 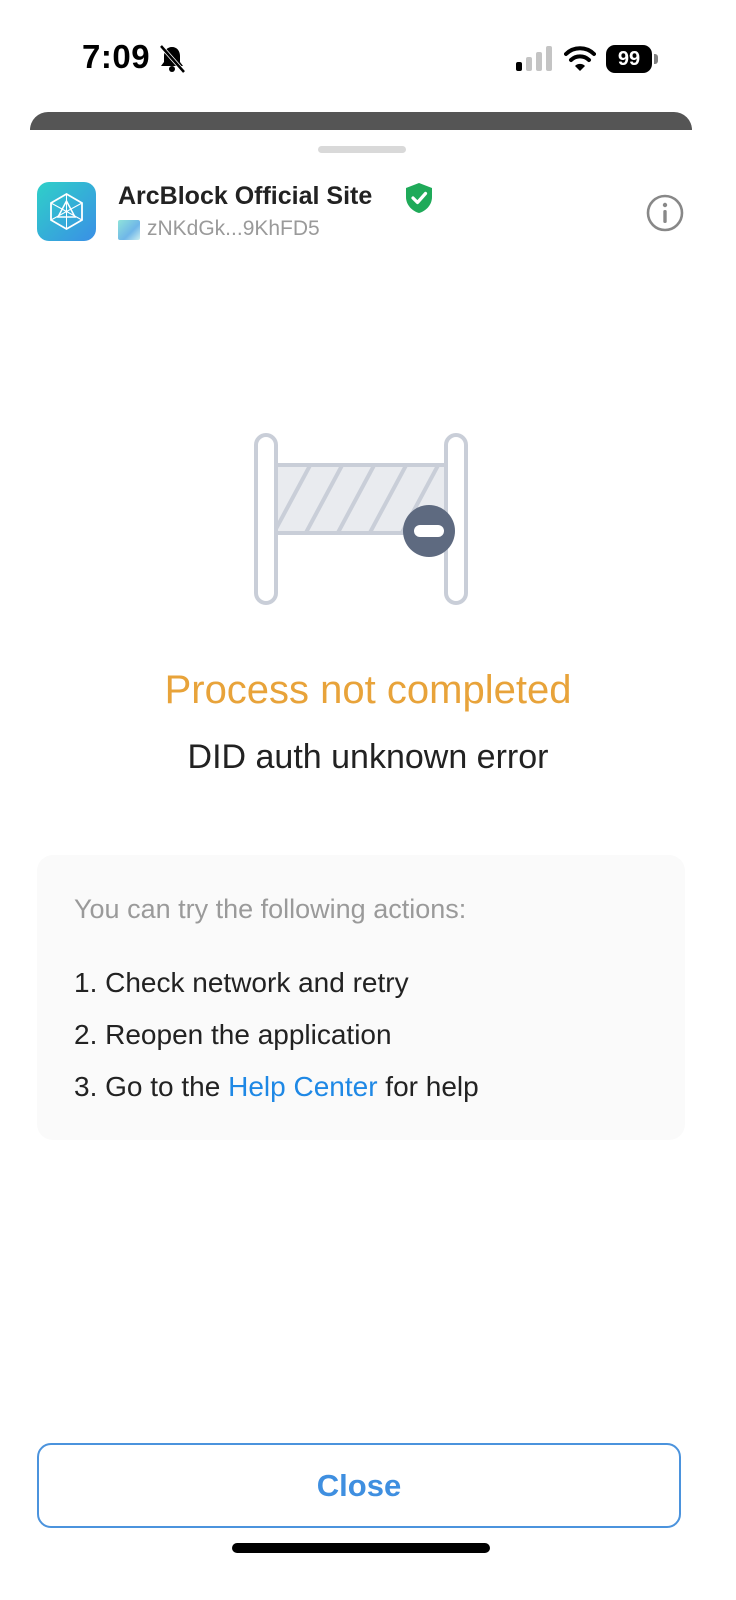 What do you see at coordinates (66, 211) in the screenshot?
I see `arcblock-logo-icon` at bounding box center [66, 211].